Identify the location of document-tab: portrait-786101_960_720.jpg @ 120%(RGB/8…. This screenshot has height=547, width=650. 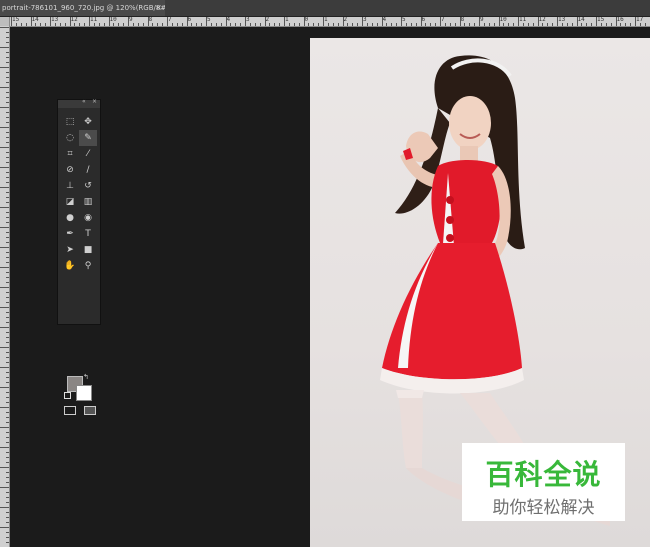
(82, 8).